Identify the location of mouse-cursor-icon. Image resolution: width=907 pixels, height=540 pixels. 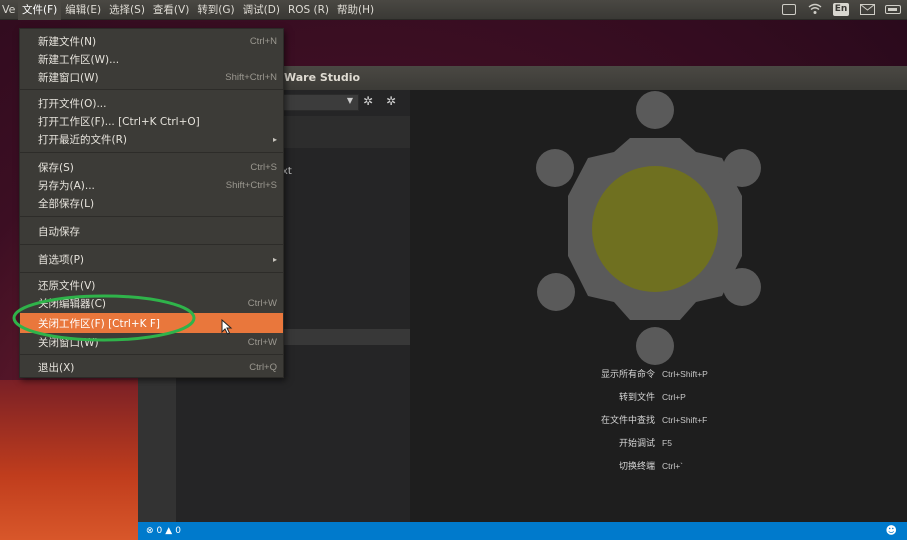
(227, 327).